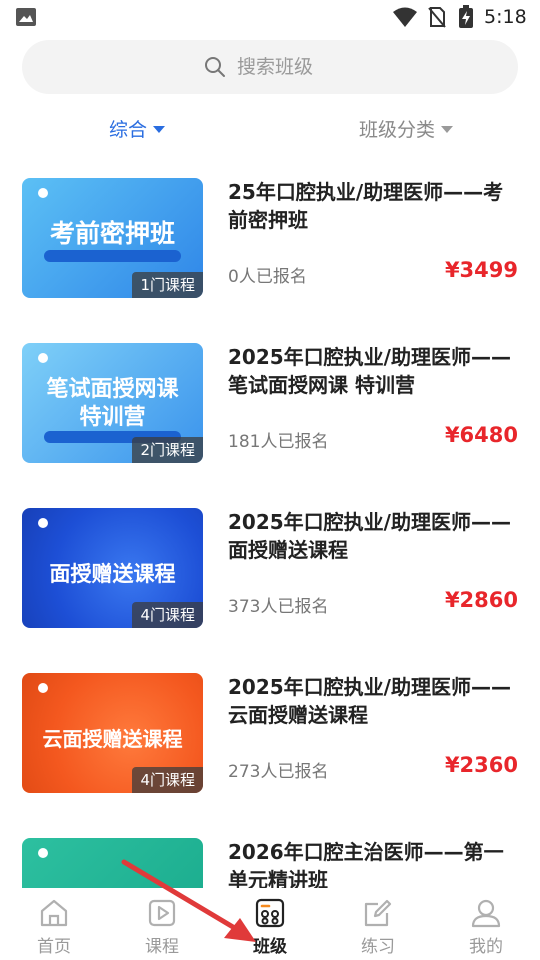  What do you see at coordinates (369, 371) in the screenshot?
I see `class-title: 2025年口腔执业/助理医师——笔试面授网课 特训营` at bounding box center [369, 371].